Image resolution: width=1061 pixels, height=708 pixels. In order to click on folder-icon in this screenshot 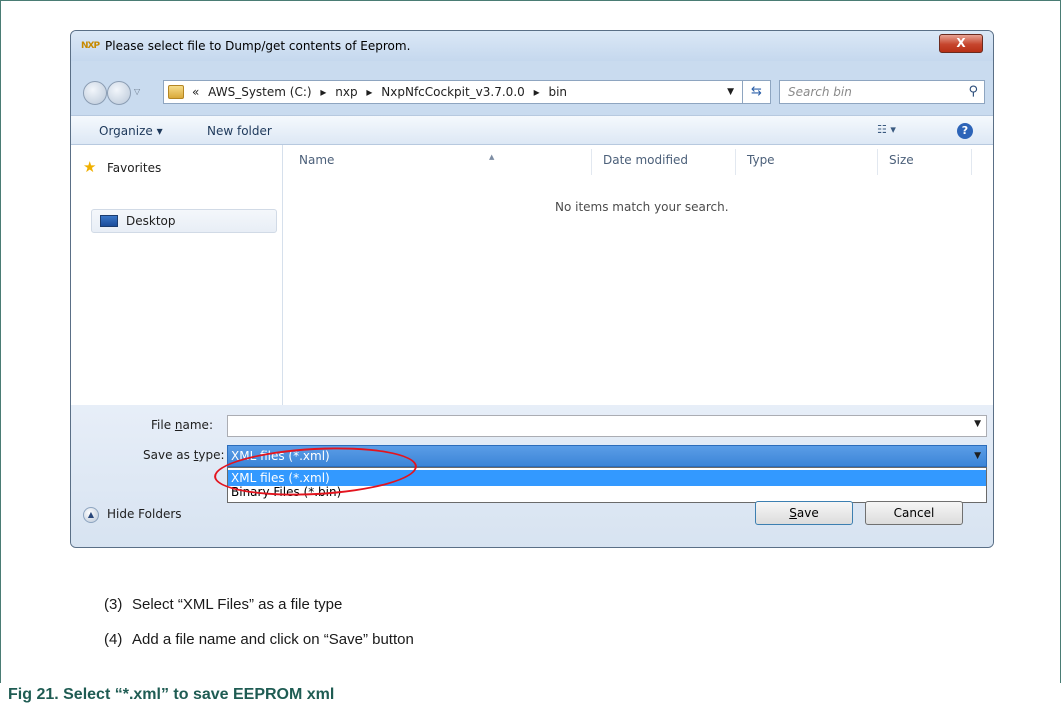, I will do `click(176, 92)`.